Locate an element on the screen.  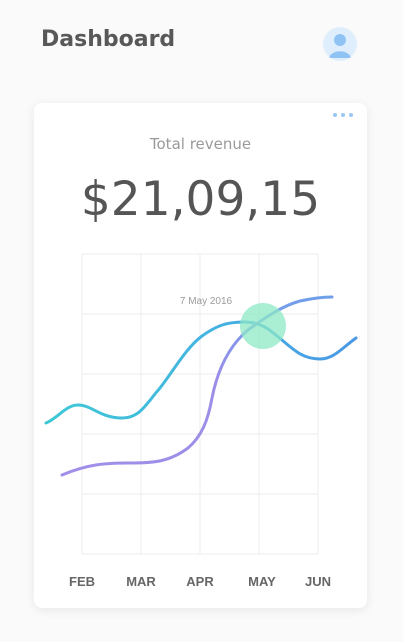
x-tick-label: FEB is located at coordinates (82, 581).